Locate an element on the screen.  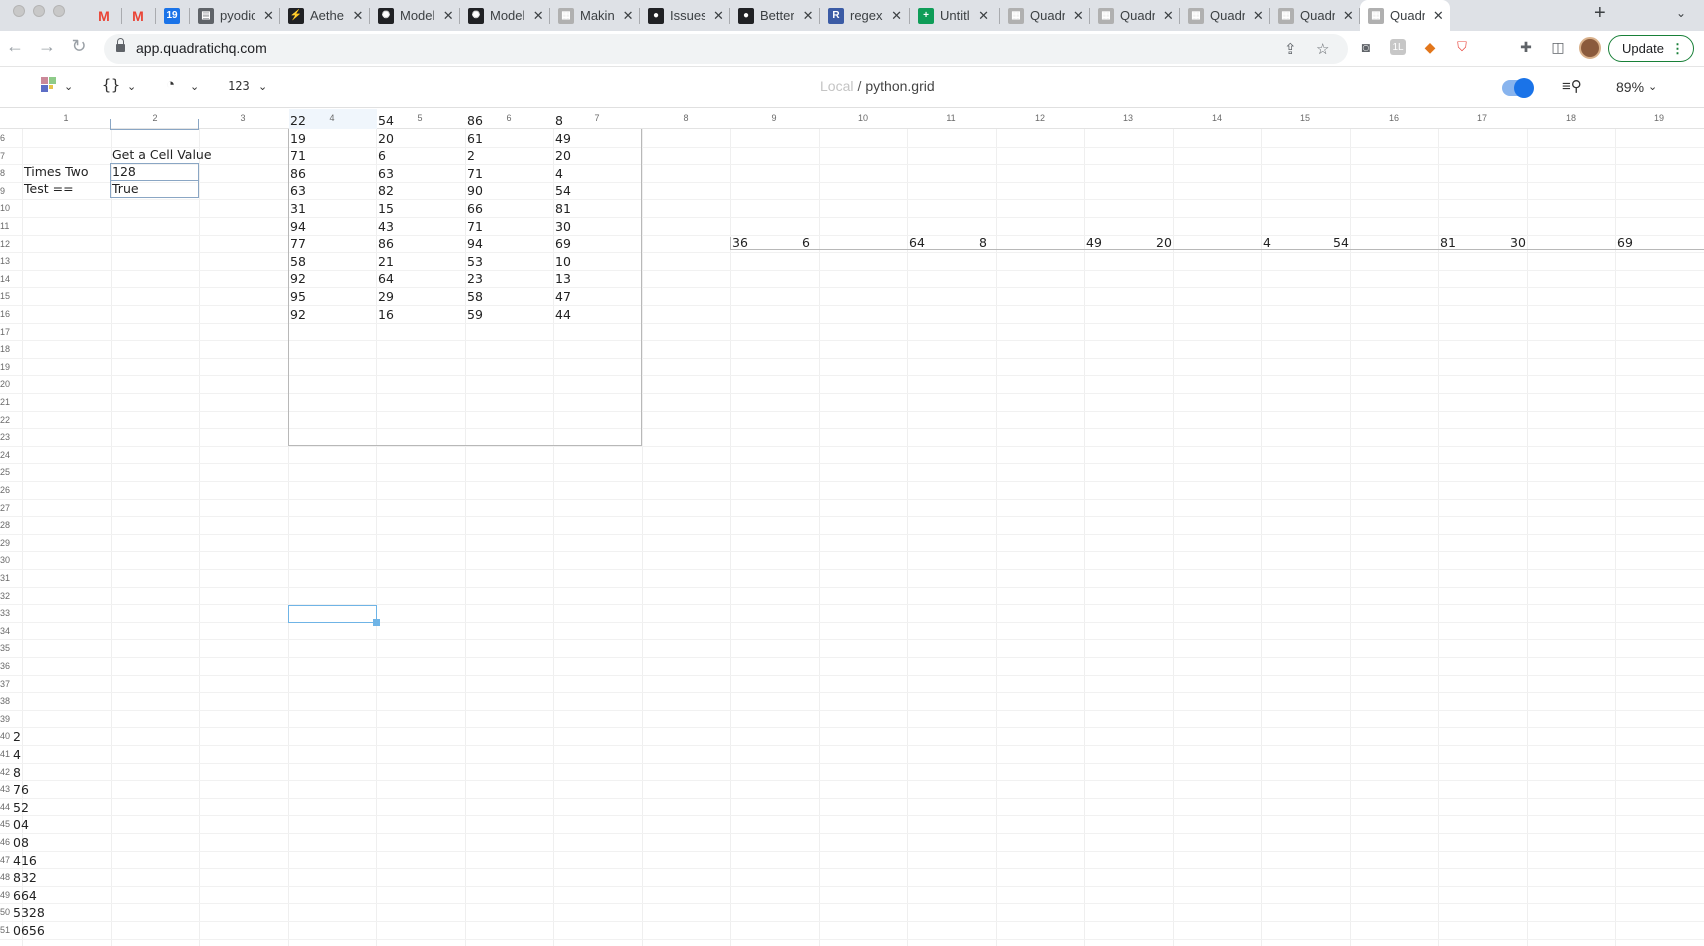
row-header: 13 is located at coordinates (6, 261).